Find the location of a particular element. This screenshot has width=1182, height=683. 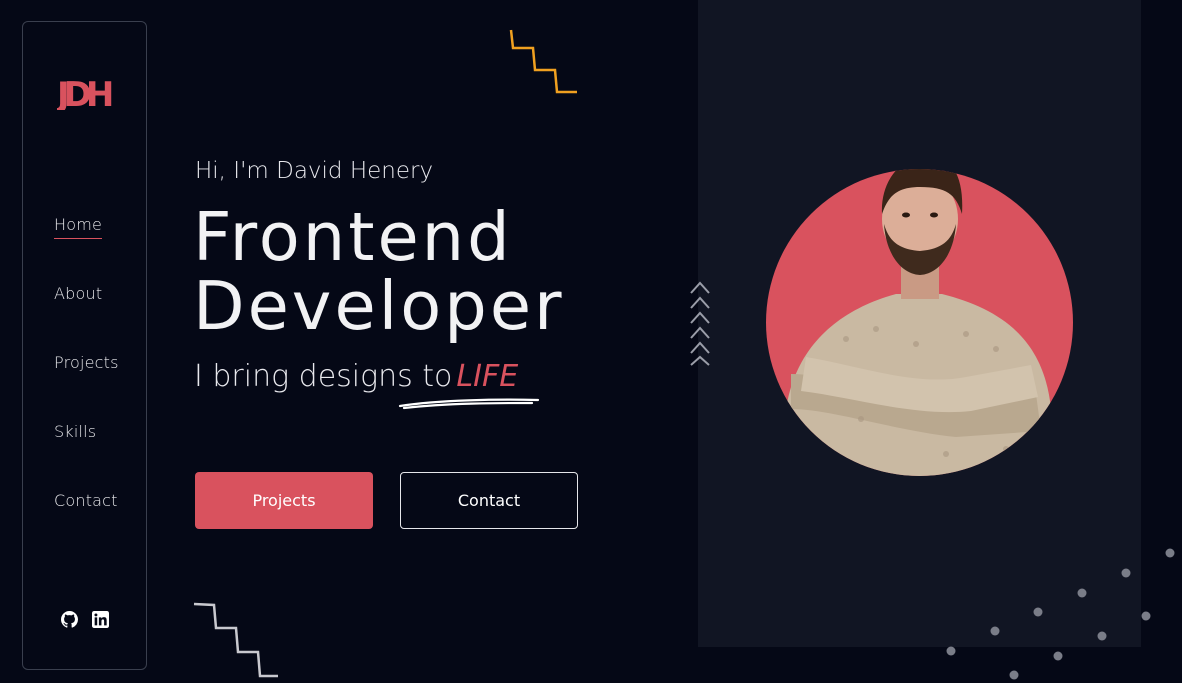

nav-item-skills: Skills is located at coordinates (75, 431).